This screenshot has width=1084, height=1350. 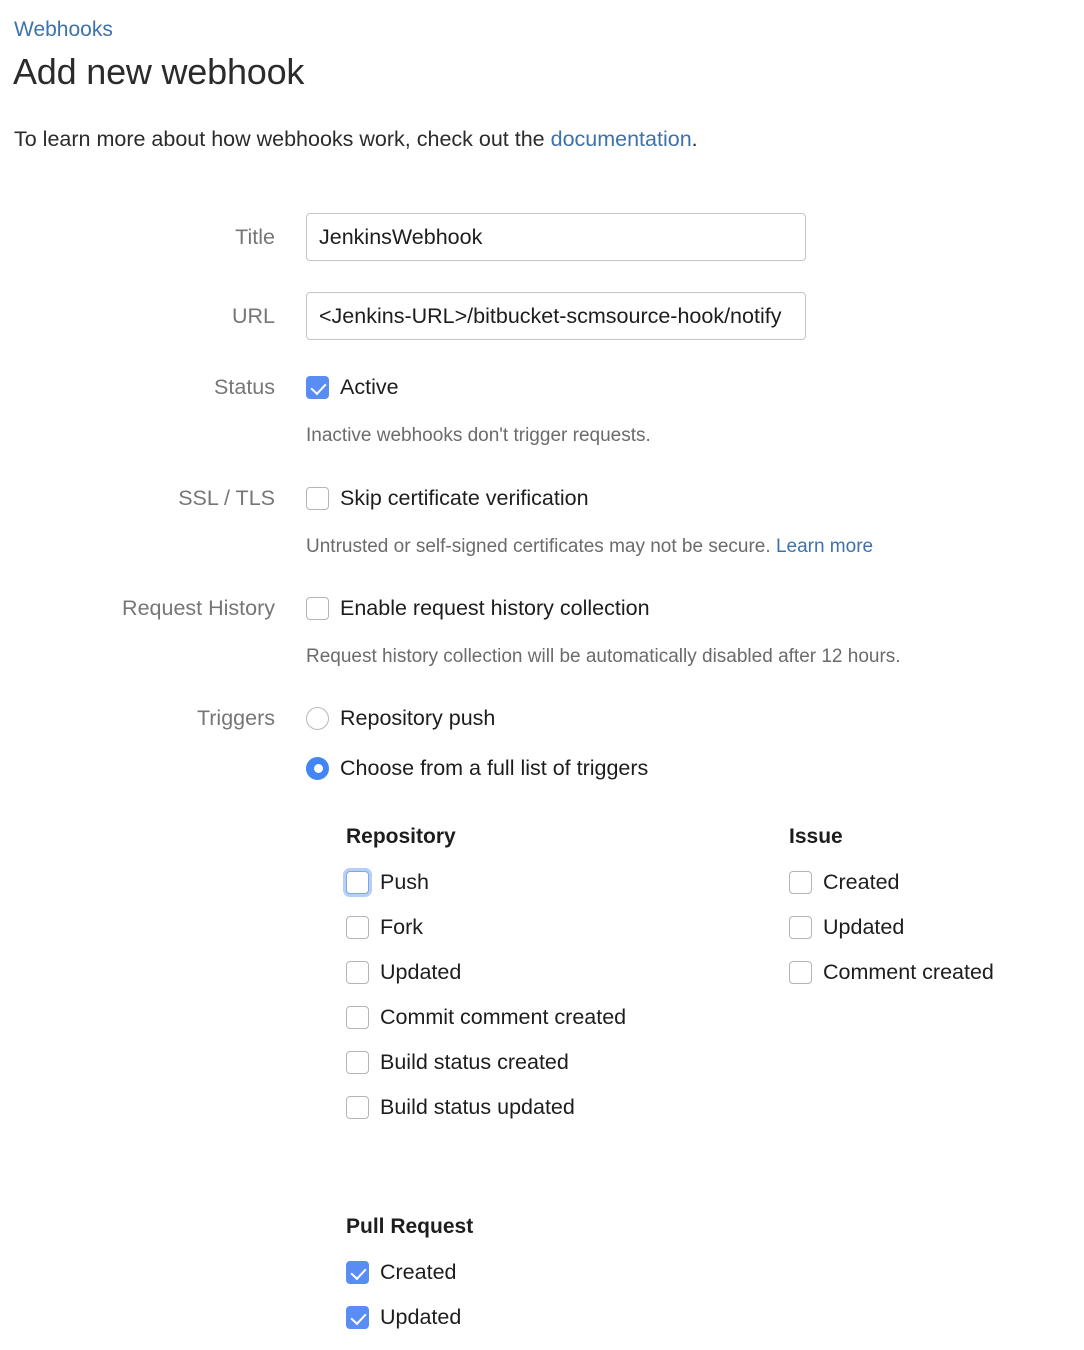 I want to click on trigger-radio-repository-push, so click(x=317, y=718).